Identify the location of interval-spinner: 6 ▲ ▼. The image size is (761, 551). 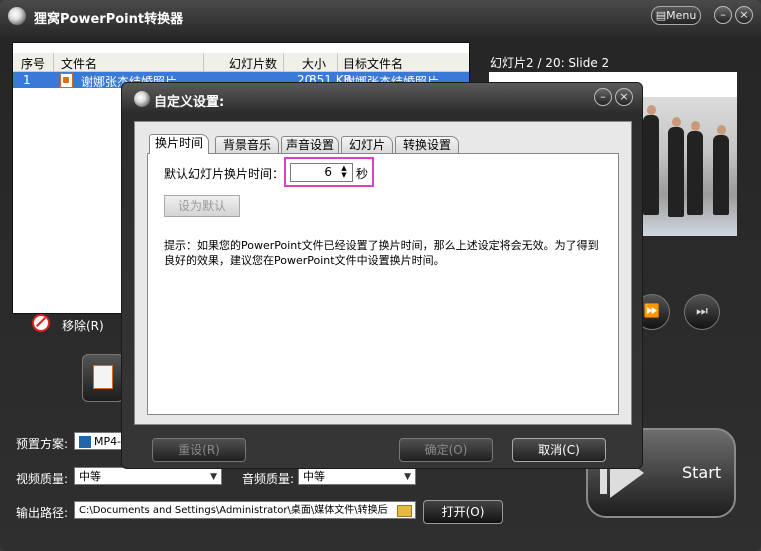
(321, 172).